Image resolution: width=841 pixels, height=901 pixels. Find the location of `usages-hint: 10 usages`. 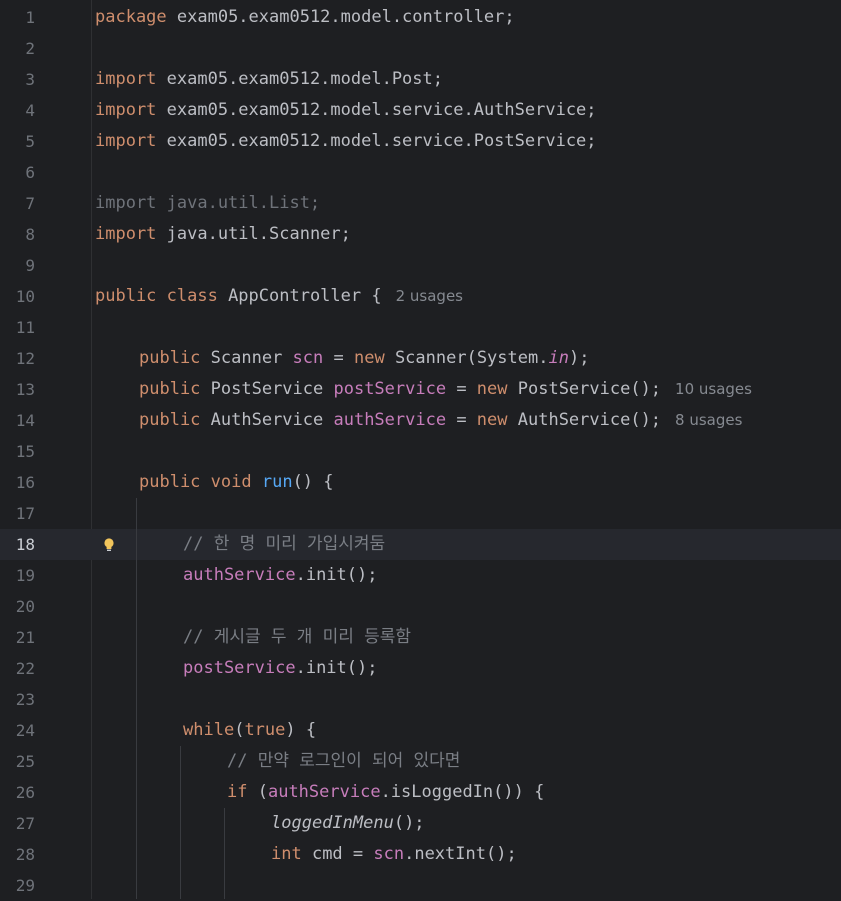

usages-hint: 10 usages is located at coordinates (713, 389).